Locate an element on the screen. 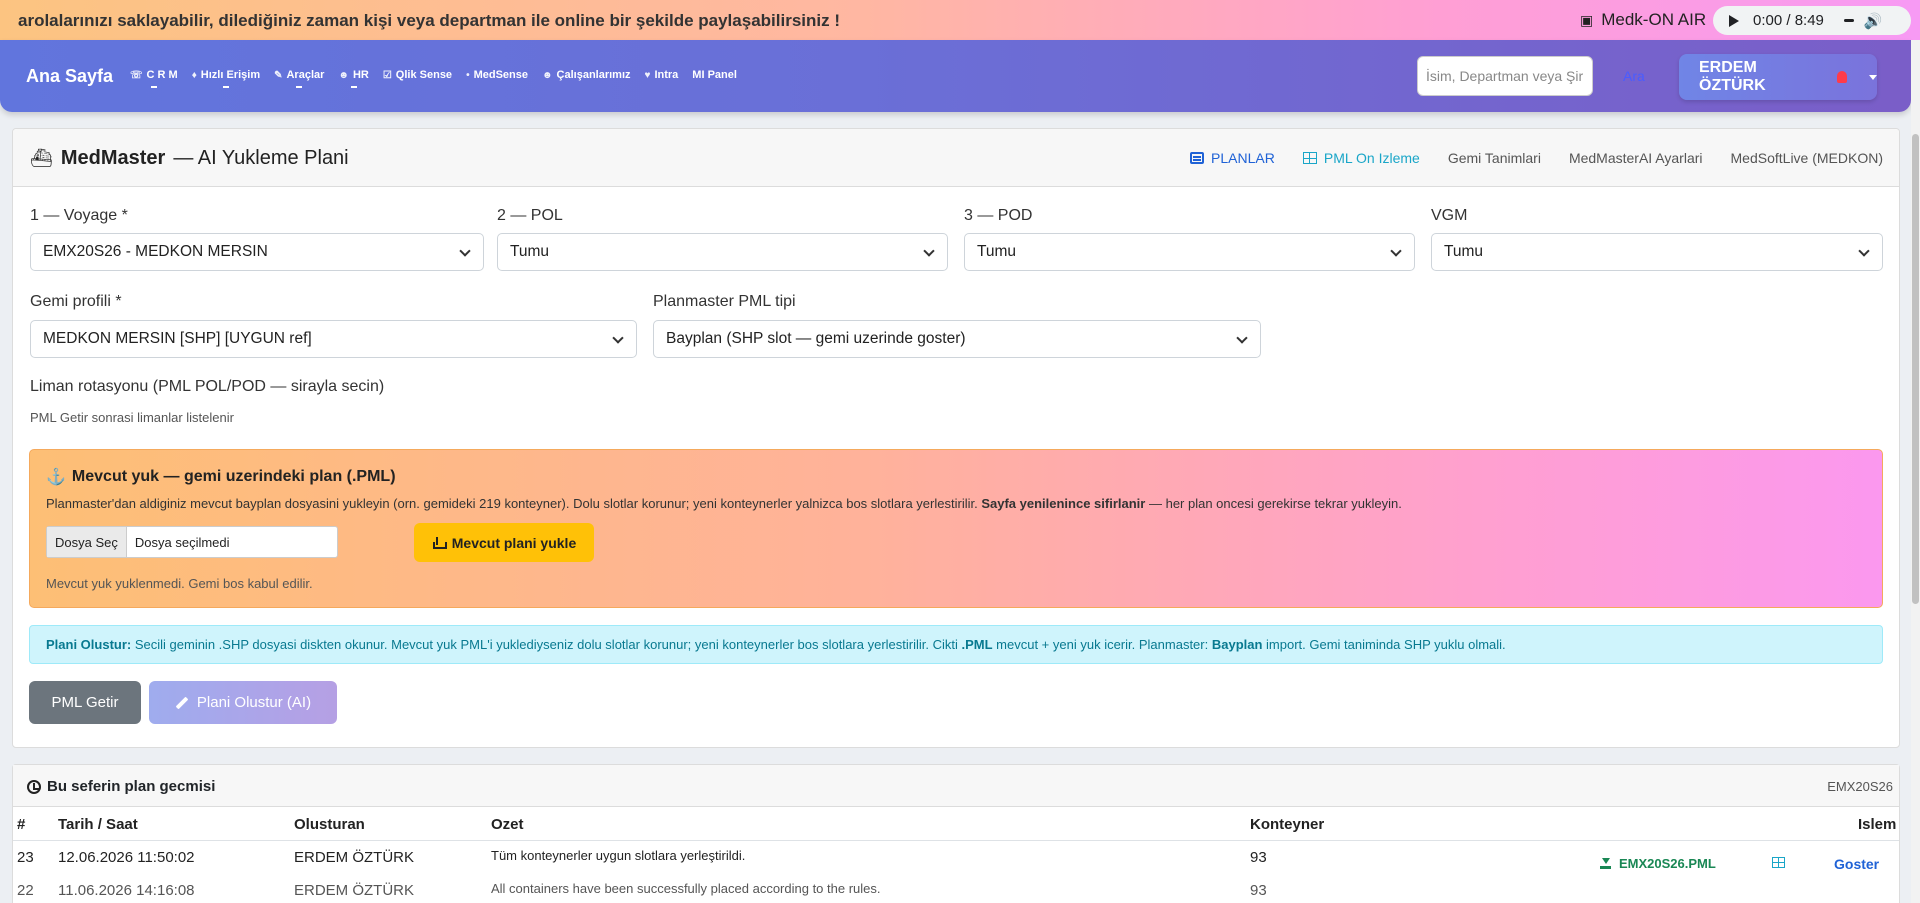  tab-pml-on-izleme: PML On Izleme is located at coordinates (1361, 158).